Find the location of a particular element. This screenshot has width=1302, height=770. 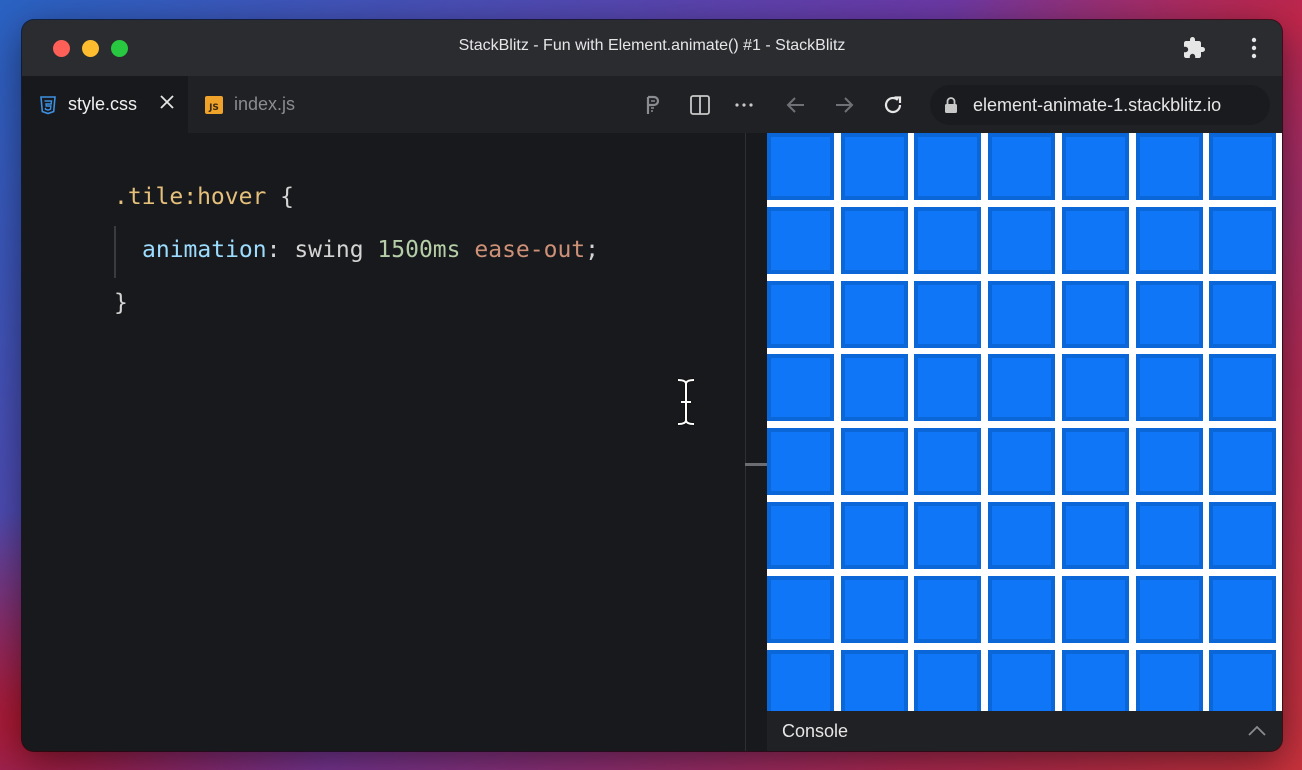

code-line-3: } is located at coordinates (121, 303).